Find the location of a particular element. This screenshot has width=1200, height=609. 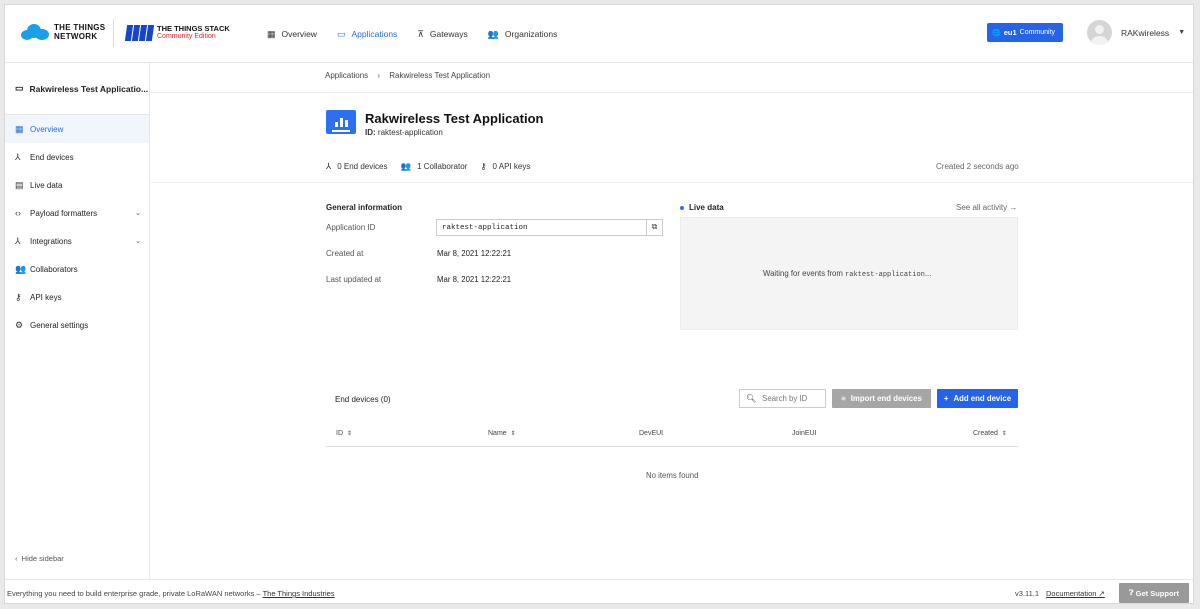

ttn-logo-line2: NETWORK is located at coordinates (76, 36).